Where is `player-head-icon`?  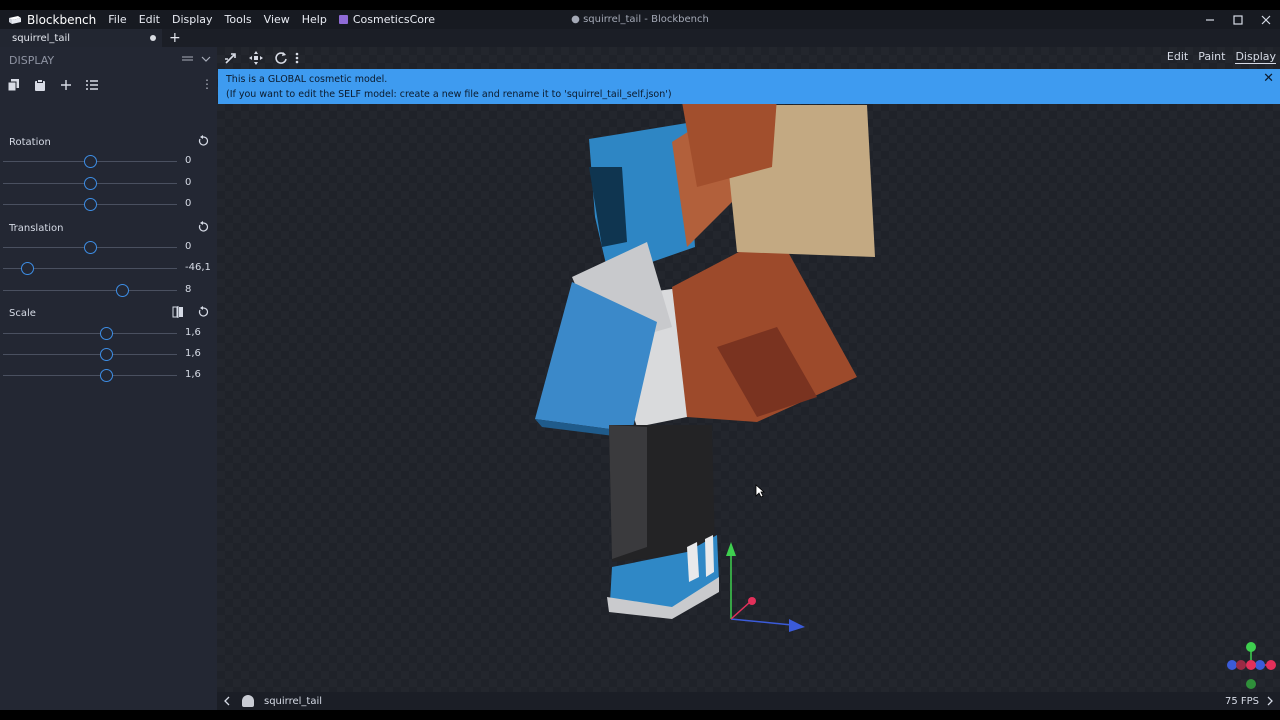
player-head-icon is located at coordinates (248, 701).